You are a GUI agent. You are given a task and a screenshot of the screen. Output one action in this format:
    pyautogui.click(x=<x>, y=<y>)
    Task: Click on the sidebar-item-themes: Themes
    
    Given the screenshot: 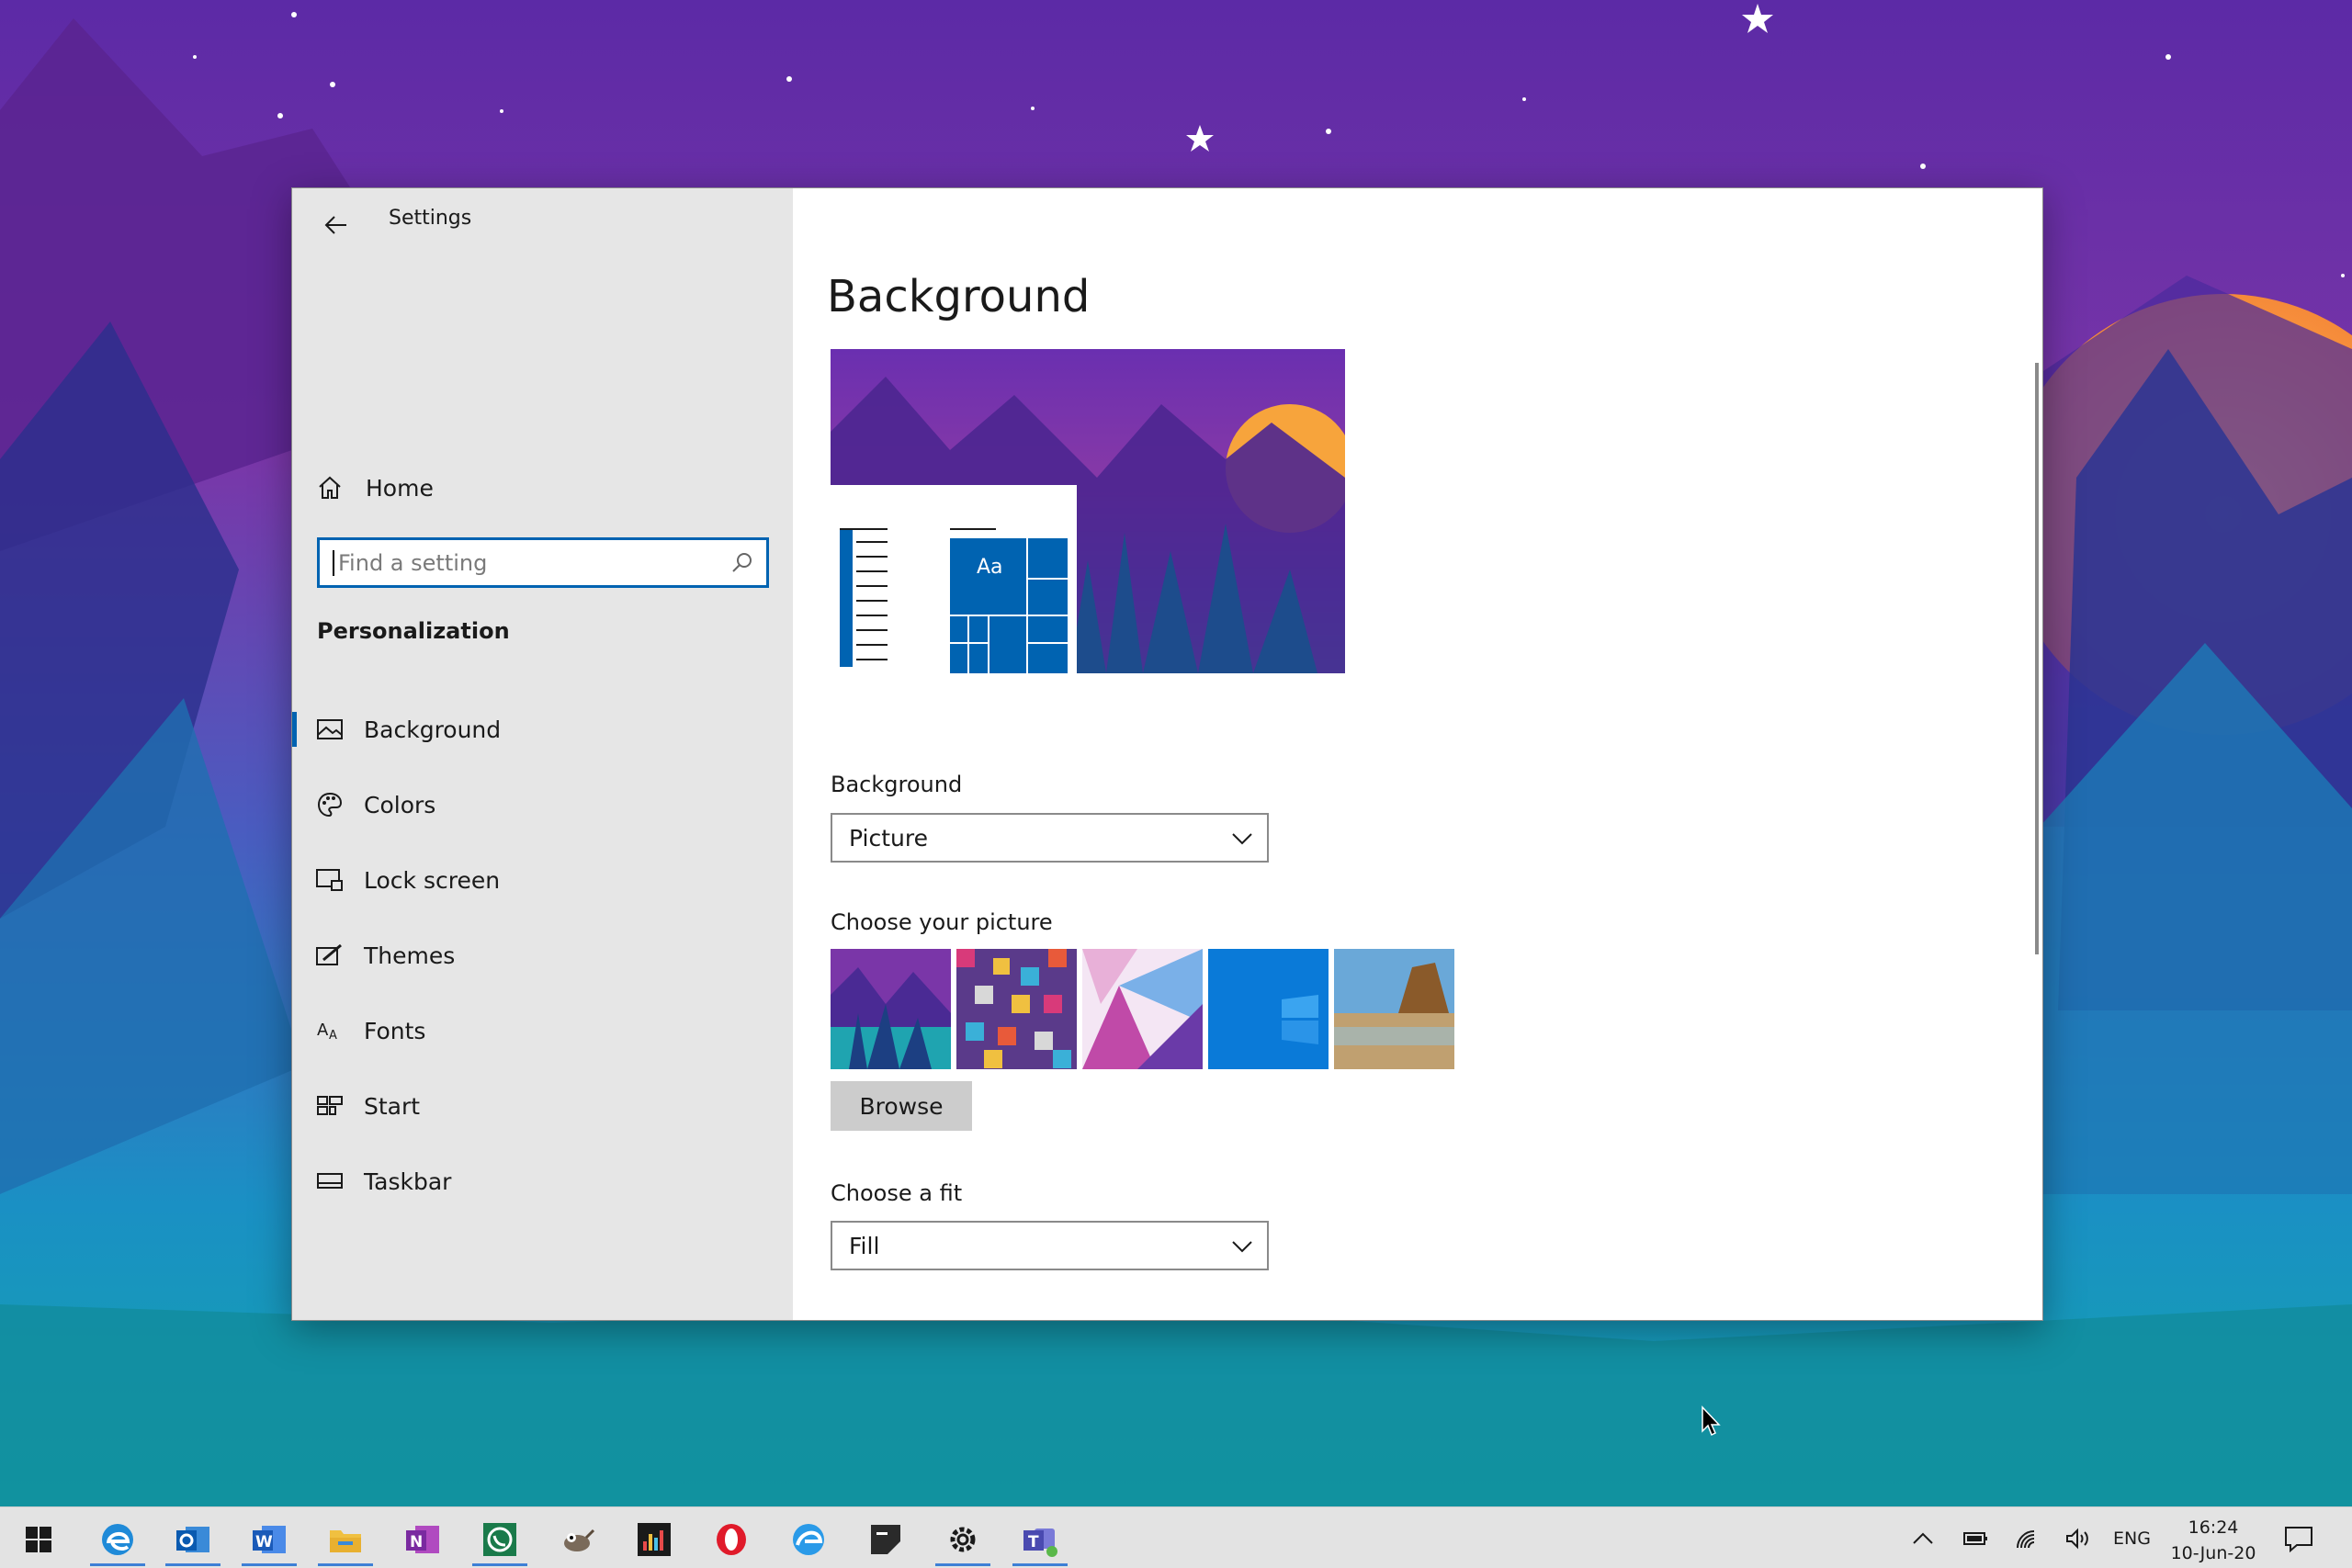 What is the action you would take?
    pyautogui.click(x=542, y=955)
    